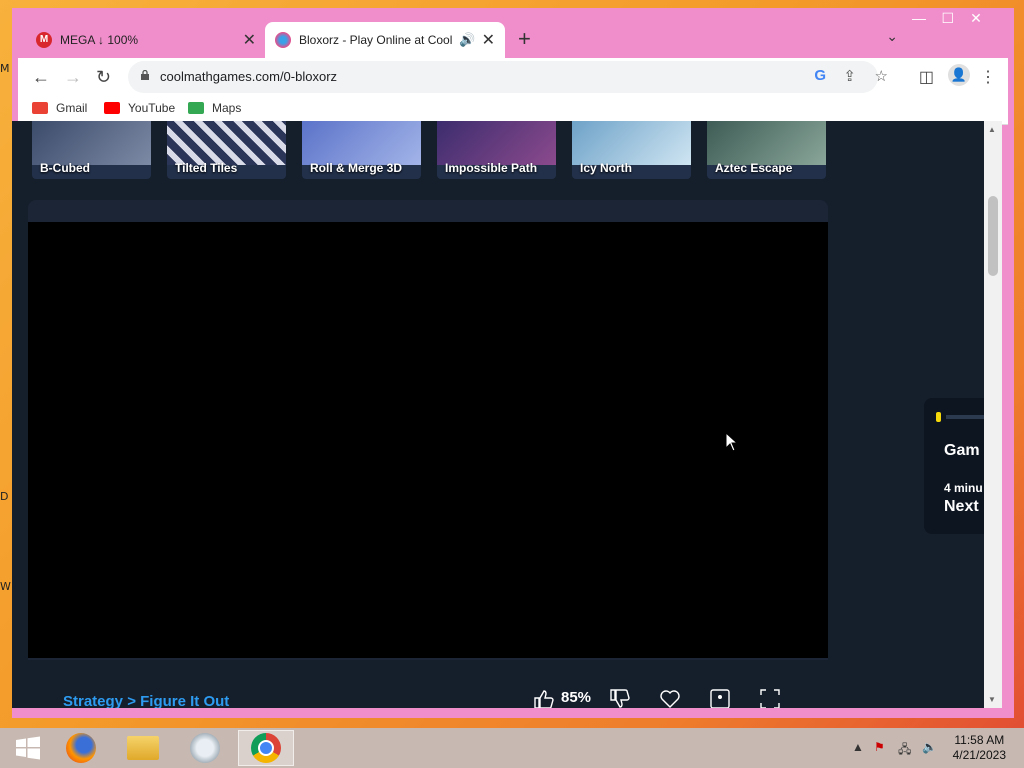 The width and height of the screenshot is (1024, 768). I want to click on next-game-card: Gam 4 minu Next, so click(954, 466).